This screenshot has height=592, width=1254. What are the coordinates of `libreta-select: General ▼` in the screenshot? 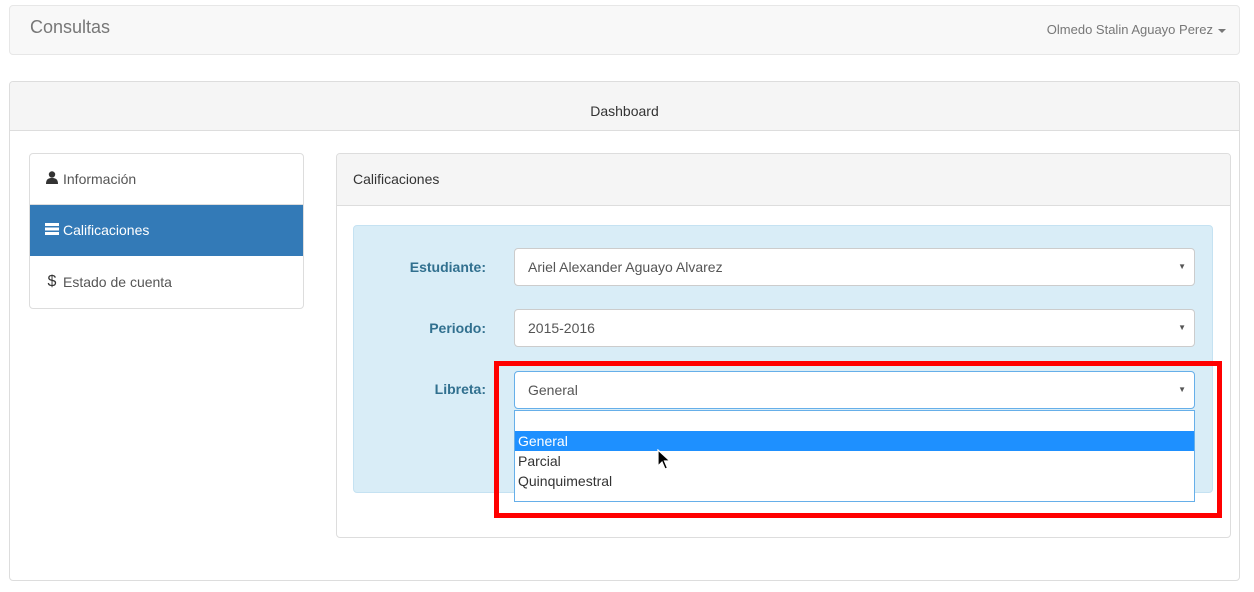 It's located at (854, 390).